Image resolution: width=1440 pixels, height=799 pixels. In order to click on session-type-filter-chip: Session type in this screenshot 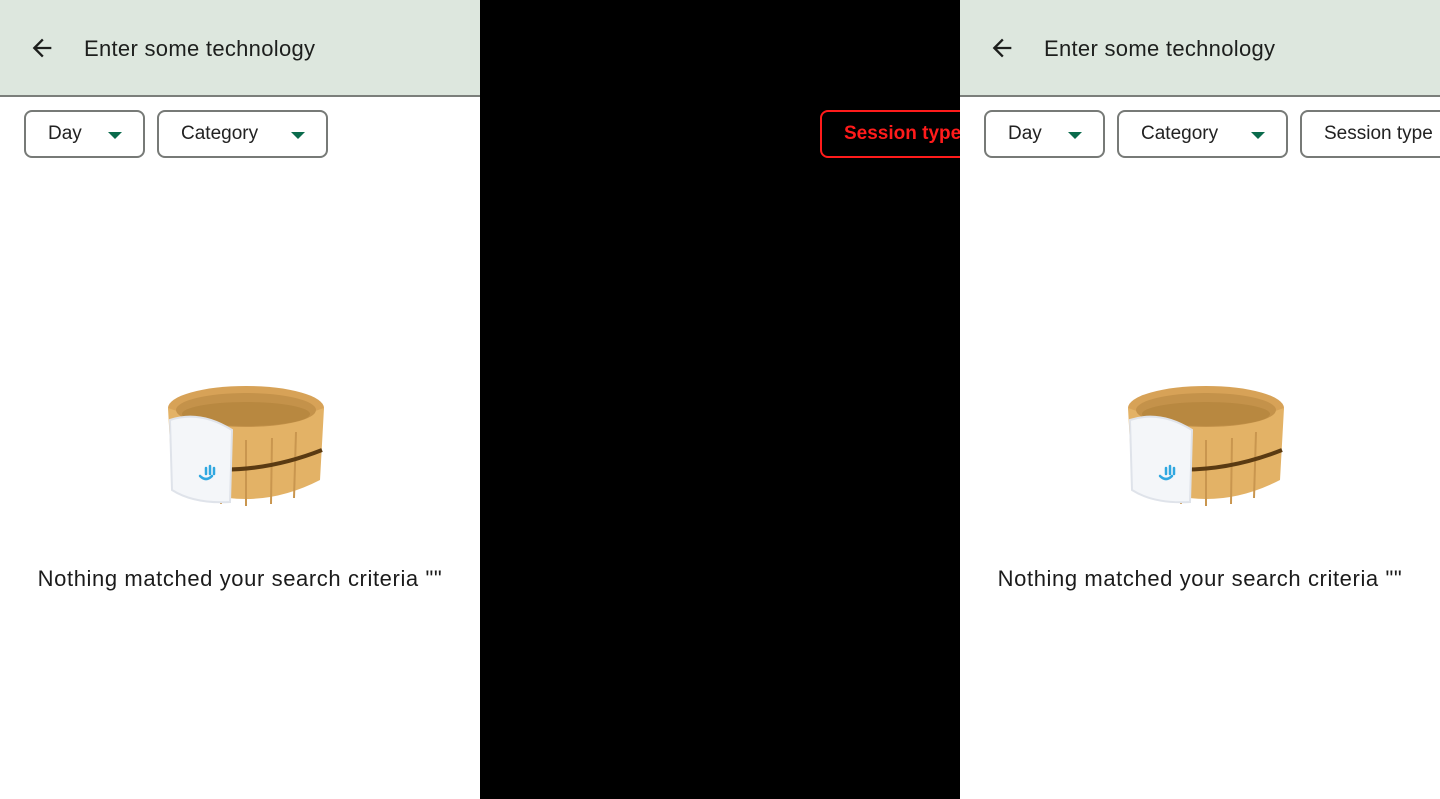, I will do `click(1370, 134)`.